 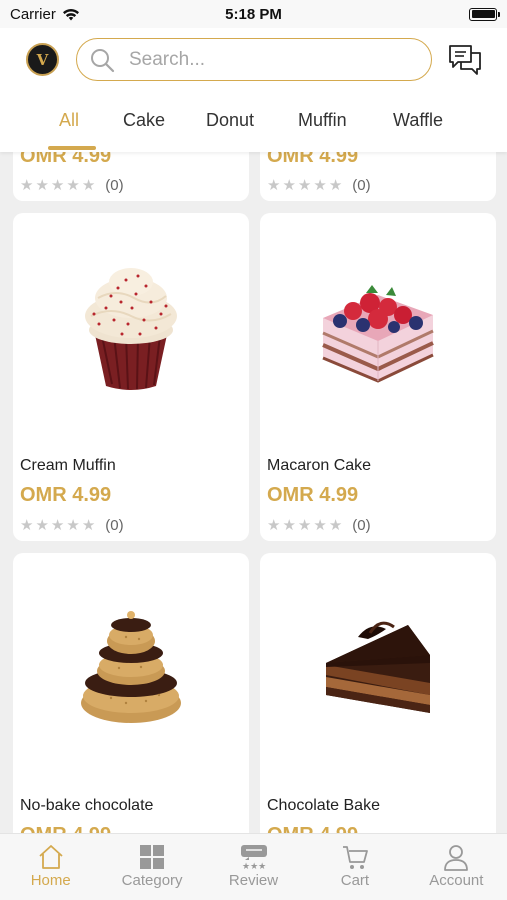 I want to click on tab-cart: Cart, so click(x=354, y=867).